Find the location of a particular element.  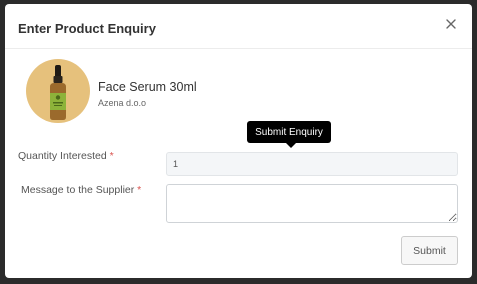

message-required-mark: * is located at coordinates (139, 190).